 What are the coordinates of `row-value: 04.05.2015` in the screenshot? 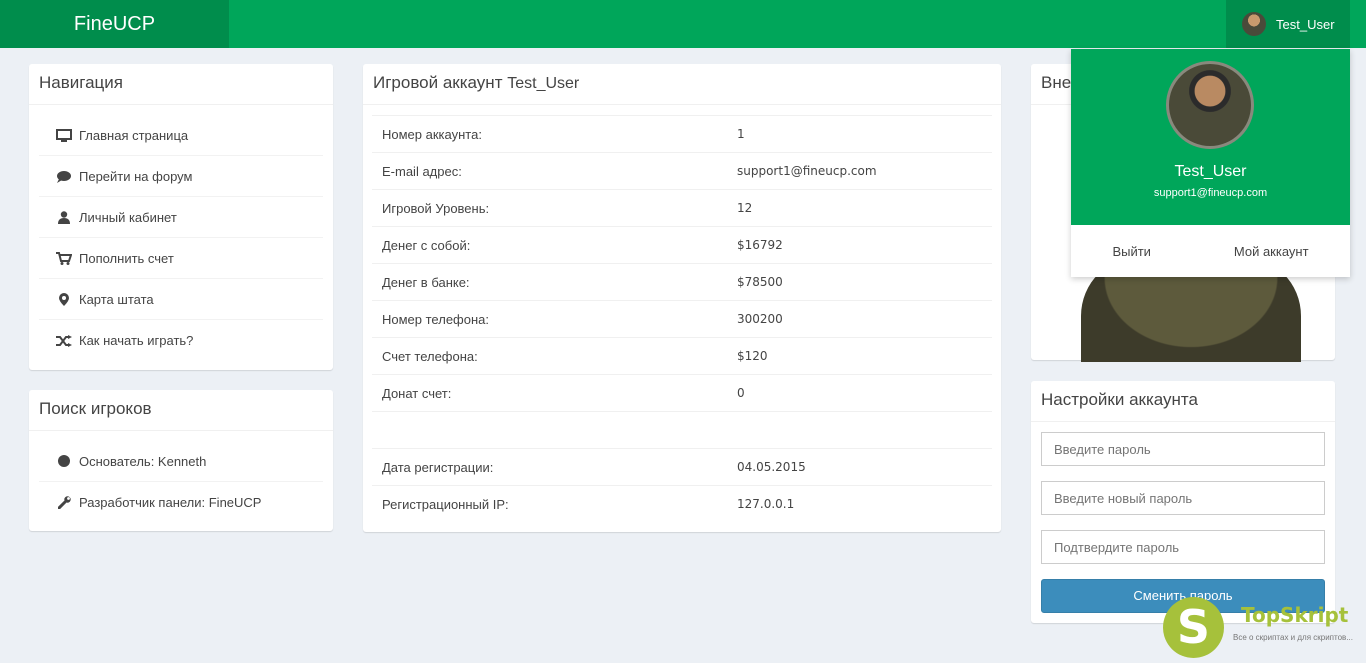 It's located at (859, 467).